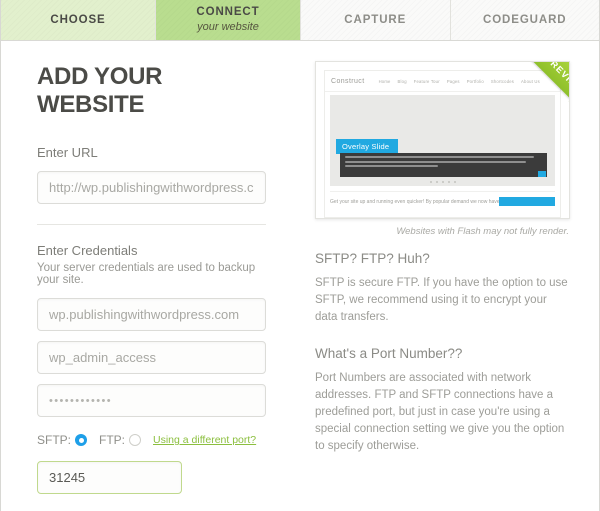  Describe the element at coordinates (87, 250) in the screenshot. I see `credentials-label: Enter Credentials` at that location.